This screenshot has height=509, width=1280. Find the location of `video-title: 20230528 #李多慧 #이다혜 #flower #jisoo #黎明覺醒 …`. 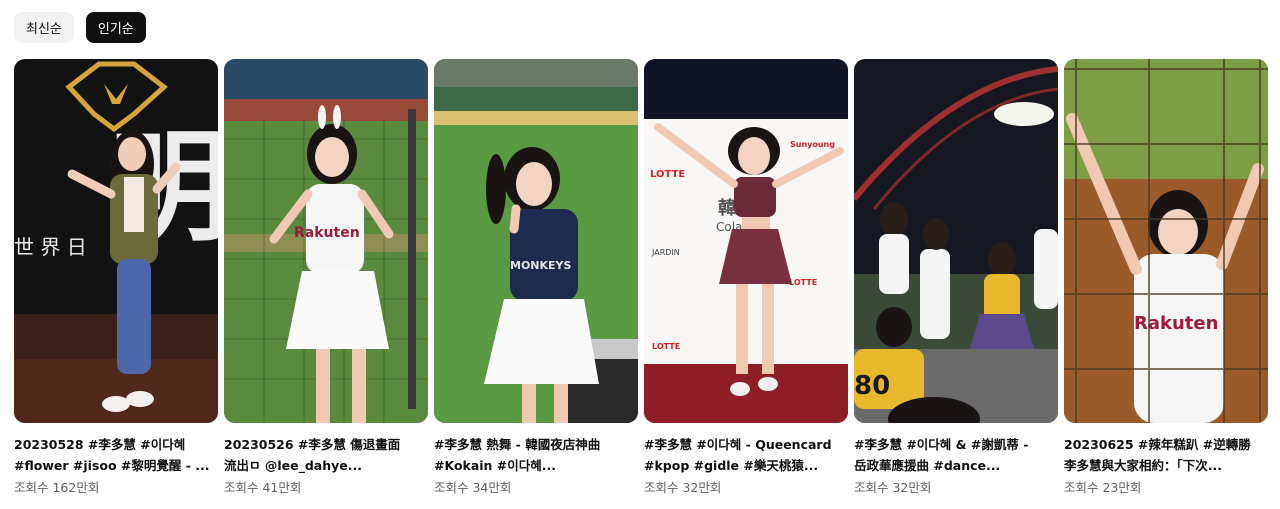

video-title: 20230528 #李多慧 #이다혜 #flower #jisoo #黎明覺醒 … is located at coordinates (116, 455).